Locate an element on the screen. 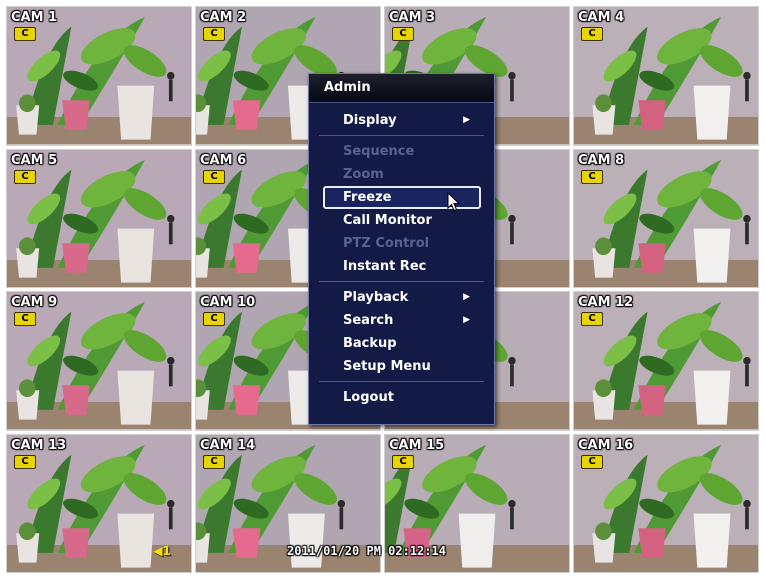 The height and width of the screenshot is (579, 765). camera-label: CAM 16 is located at coordinates (606, 445).